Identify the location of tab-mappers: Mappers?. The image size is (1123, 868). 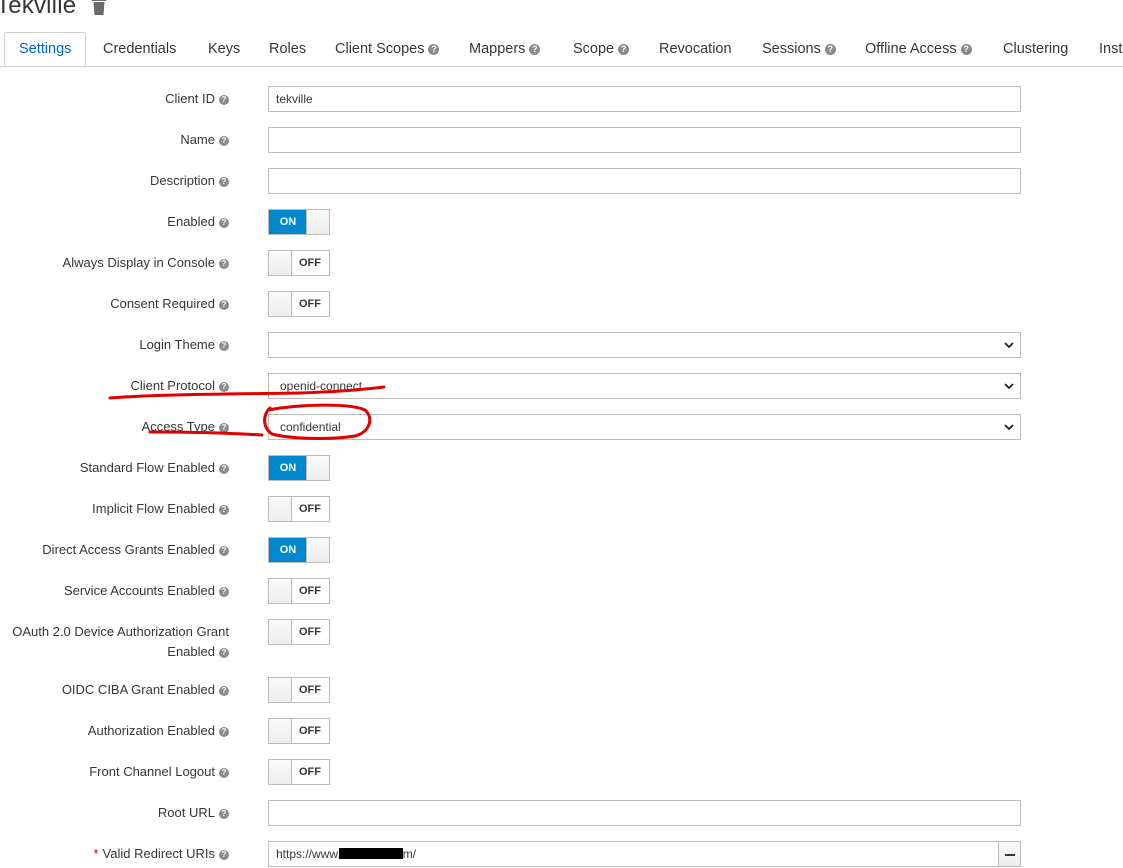
(505, 49).